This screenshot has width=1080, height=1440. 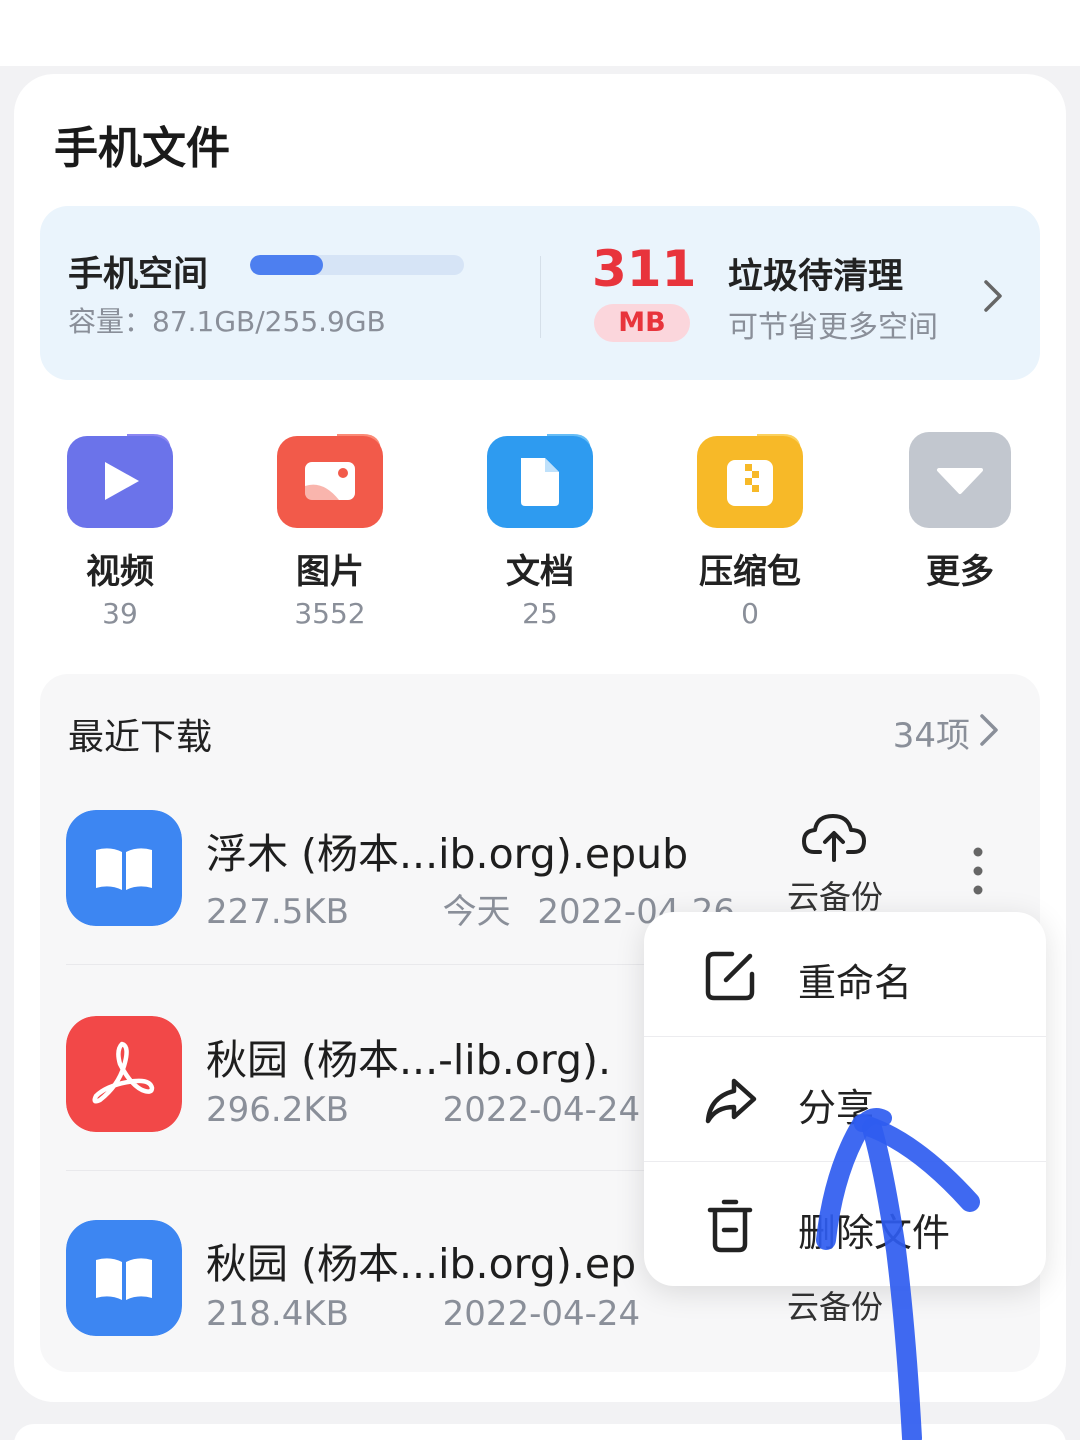 What do you see at coordinates (750, 613) in the screenshot?
I see `category-count: 0` at bounding box center [750, 613].